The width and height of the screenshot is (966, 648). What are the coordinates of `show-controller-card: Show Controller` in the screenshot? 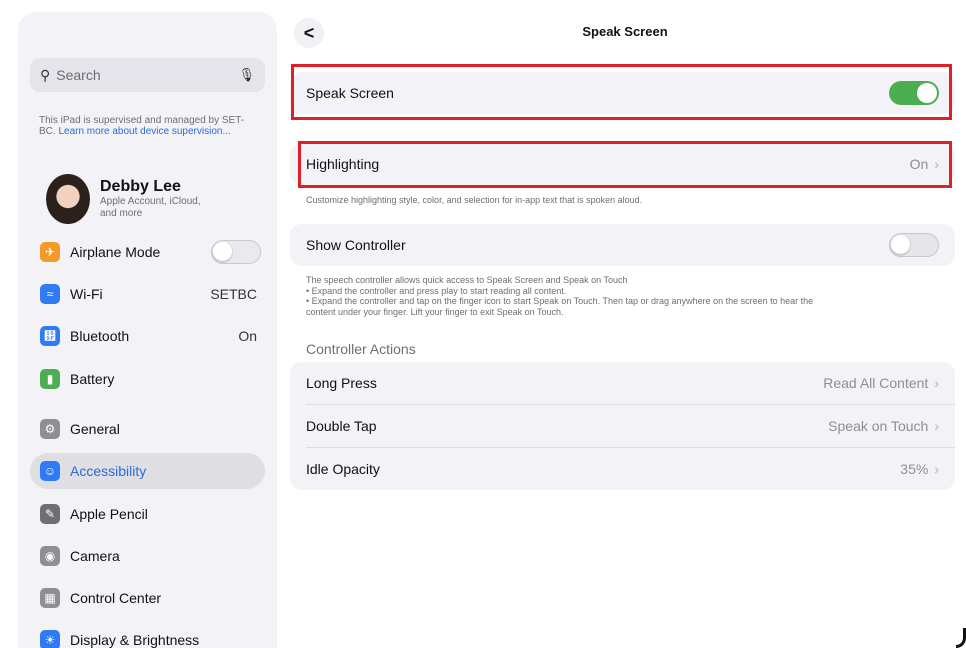 It's located at (622, 245).